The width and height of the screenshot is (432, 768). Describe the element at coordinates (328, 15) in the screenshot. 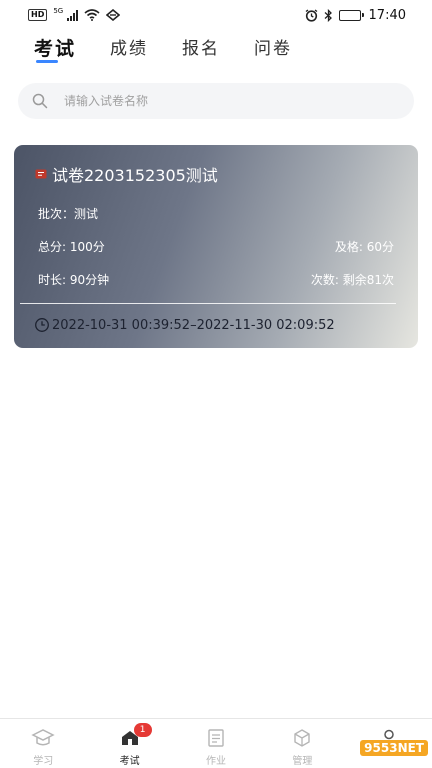

I see `bluetooth-icon` at that location.